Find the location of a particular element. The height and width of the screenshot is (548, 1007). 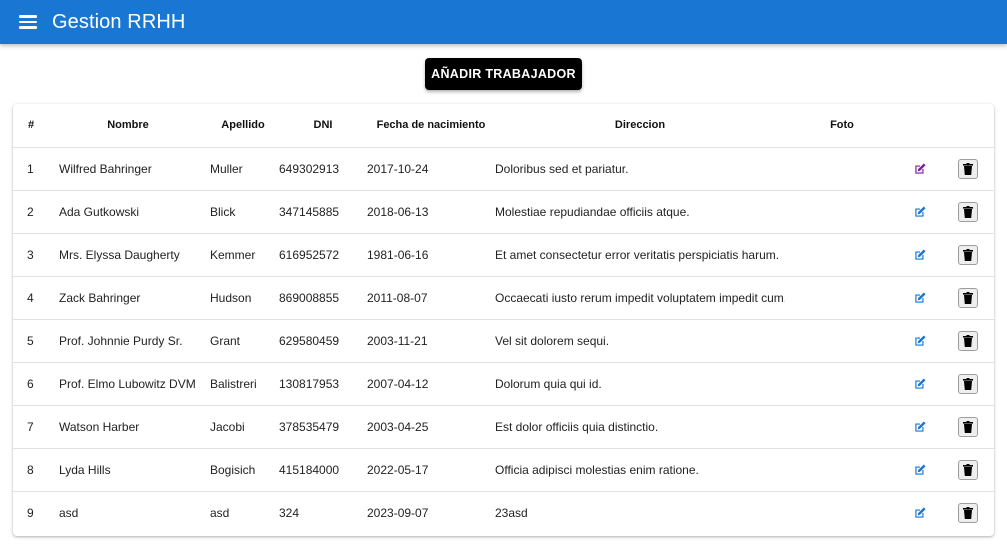

cell-apellido: Hudson is located at coordinates (243, 298).